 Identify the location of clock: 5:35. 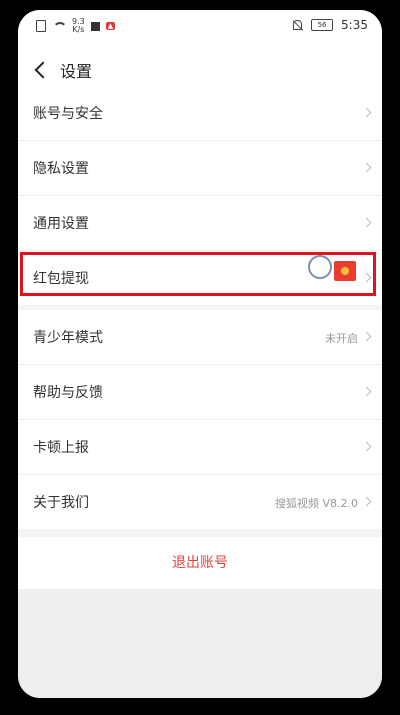
(354, 25).